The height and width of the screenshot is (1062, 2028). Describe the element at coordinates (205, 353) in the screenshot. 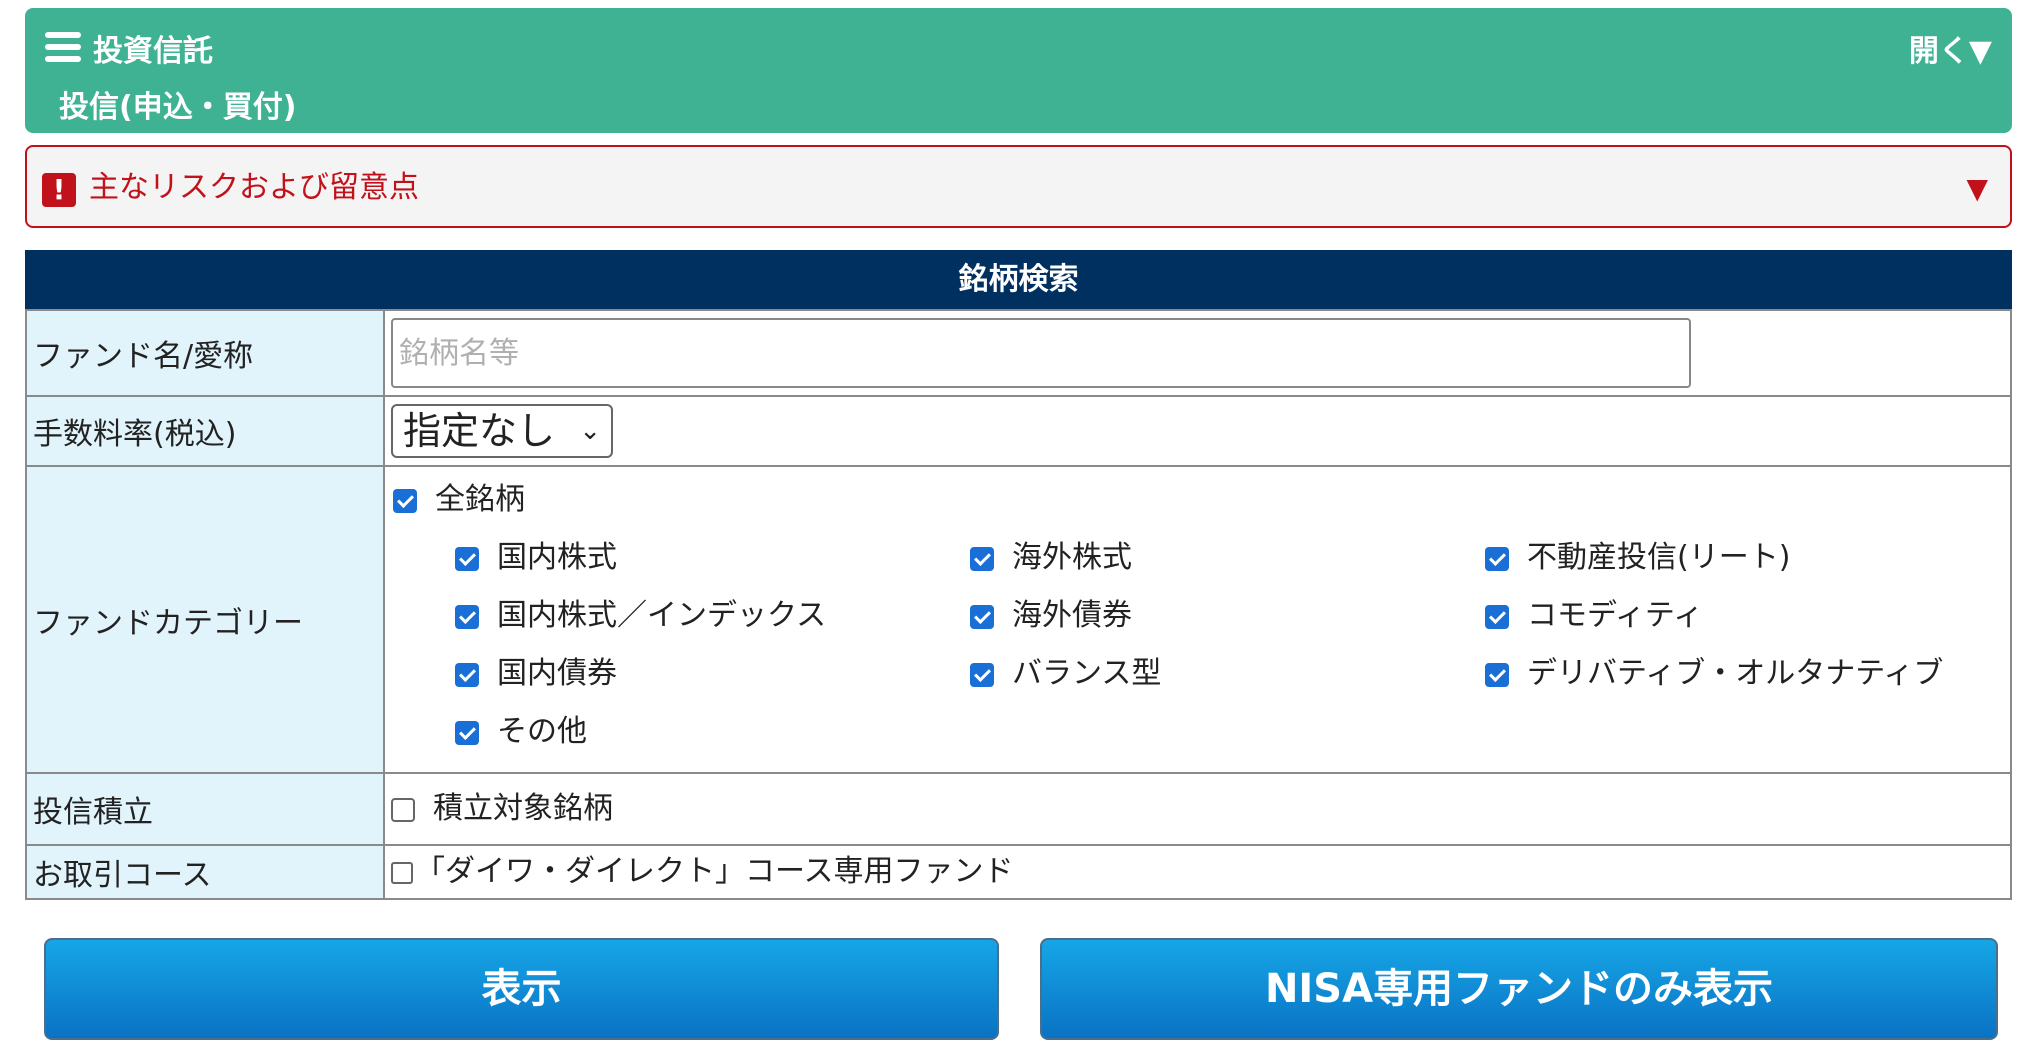

I see `fund-name-label: ファンド名/愛称` at that location.